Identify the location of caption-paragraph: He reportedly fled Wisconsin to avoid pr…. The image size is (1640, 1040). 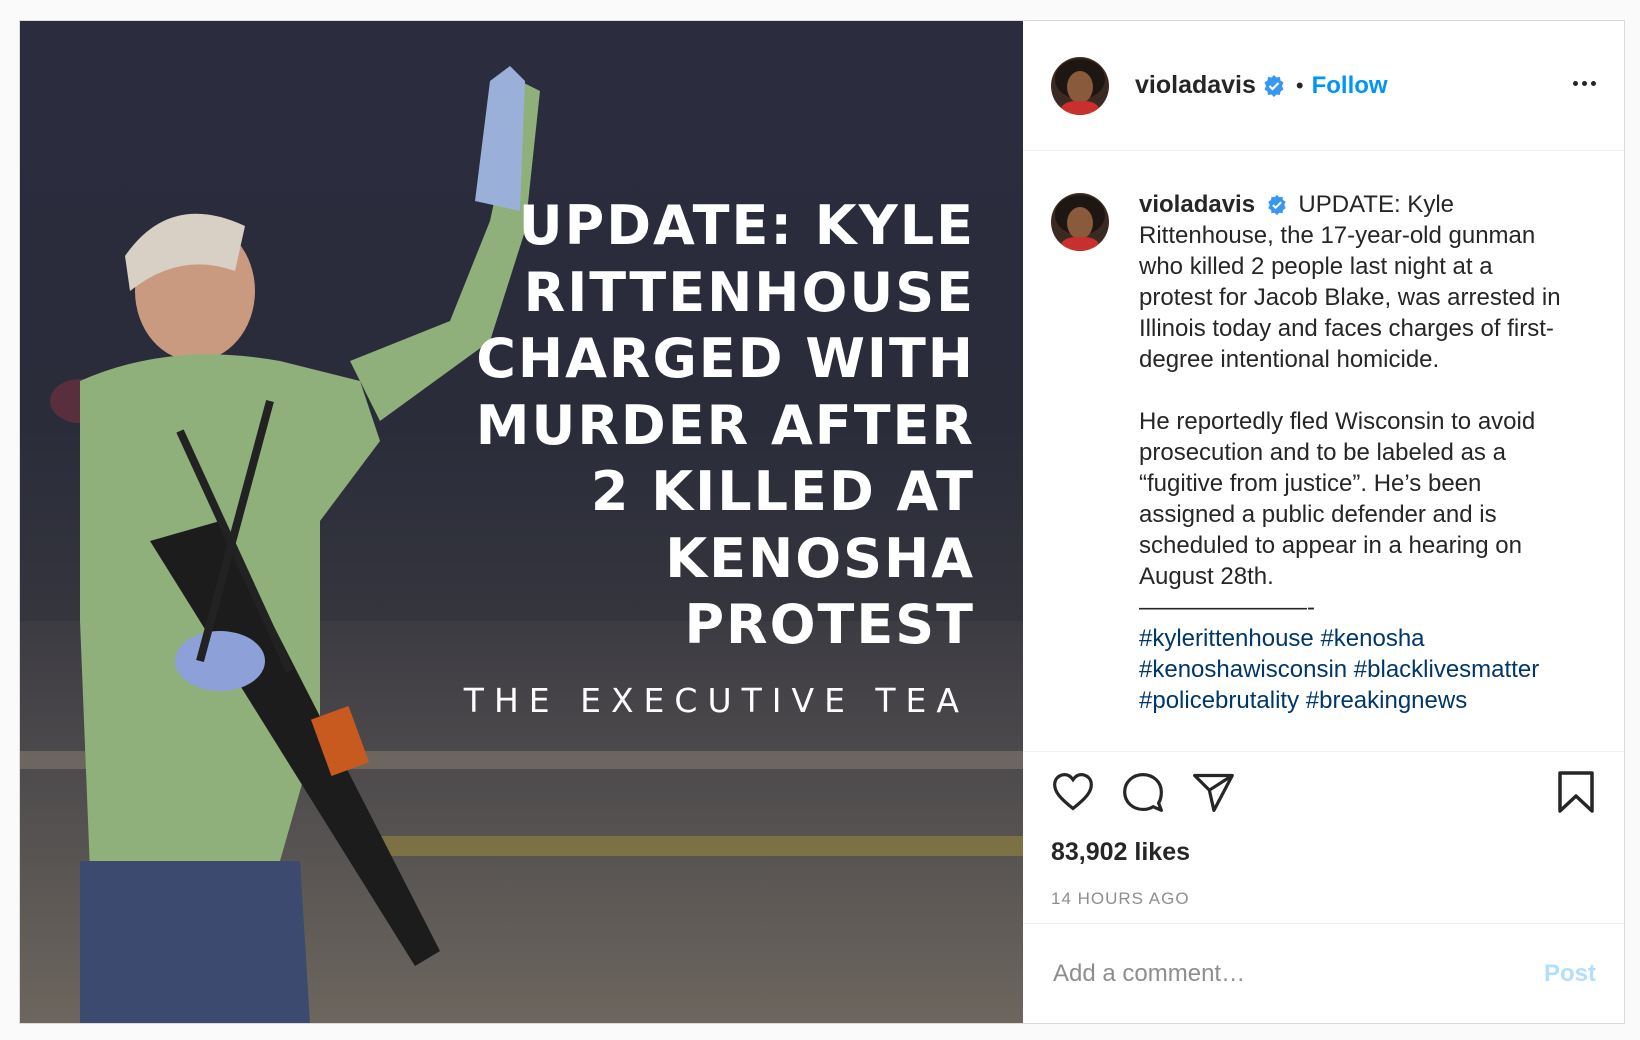
(1337, 499).